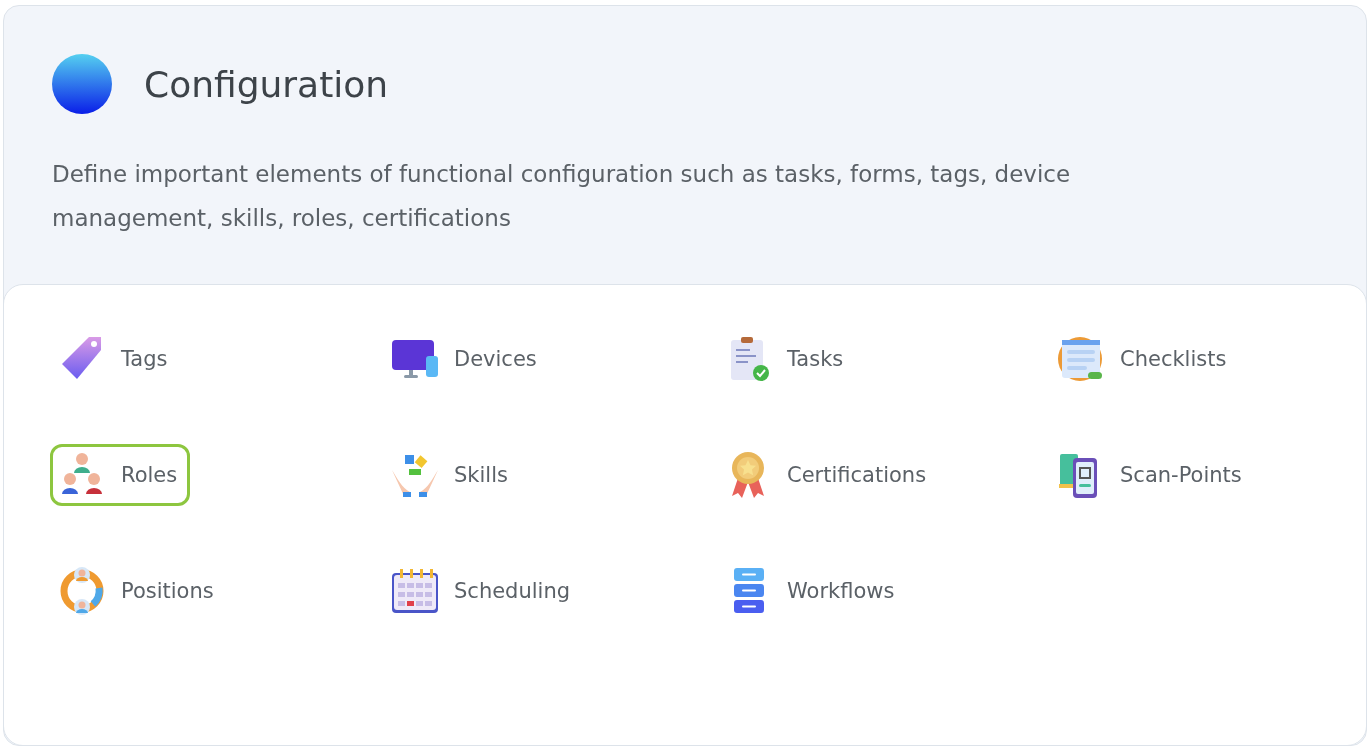  What do you see at coordinates (828, 475) in the screenshot?
I see `config-item: Certifications` at bounding box center [828, 475].